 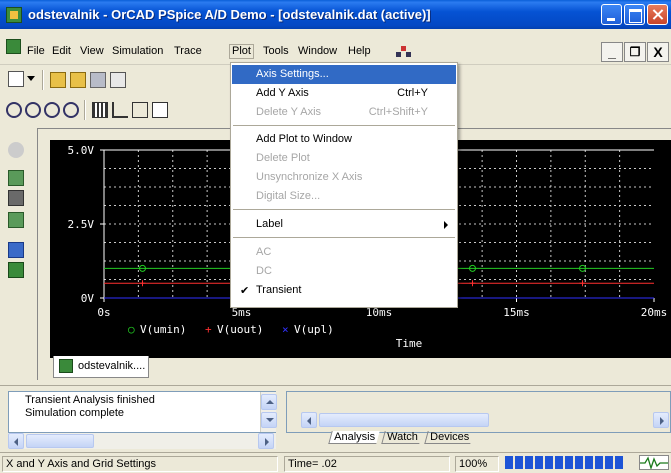 I want to click on menu-simulation: Simulation, so click(x=137, y=51).